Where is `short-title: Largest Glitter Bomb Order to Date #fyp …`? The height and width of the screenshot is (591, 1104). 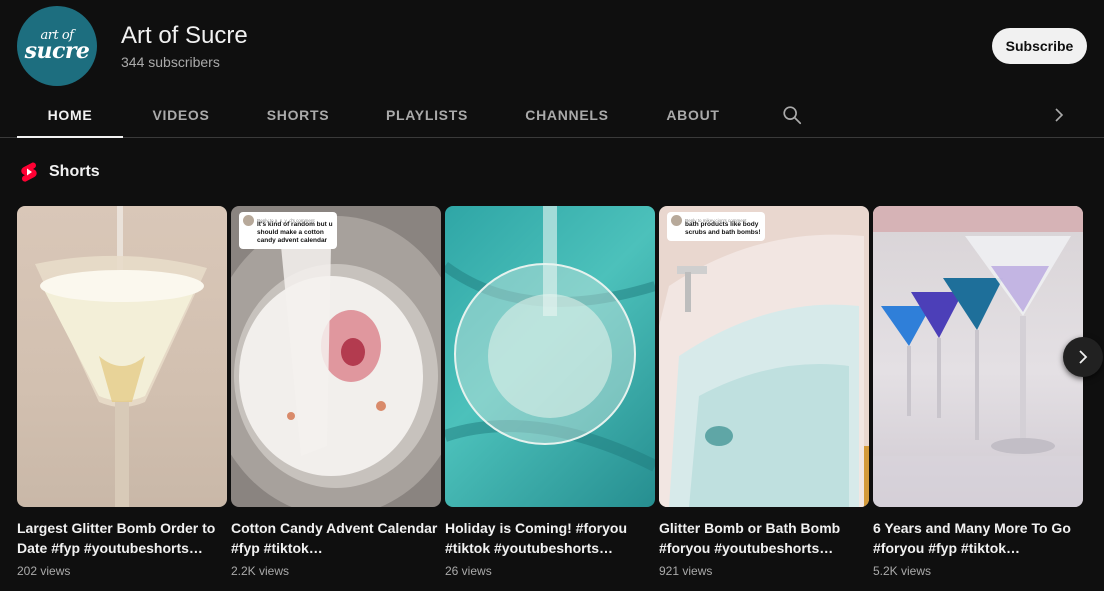 short-title: Largest Glitter Bomb Order to Date #fyp … is located at coordinates (122, 538).